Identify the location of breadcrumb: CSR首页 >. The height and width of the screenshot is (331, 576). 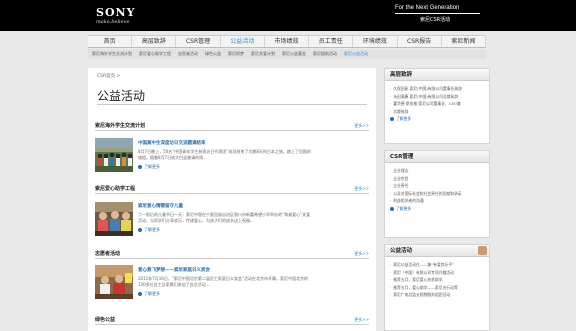
(108, 76).